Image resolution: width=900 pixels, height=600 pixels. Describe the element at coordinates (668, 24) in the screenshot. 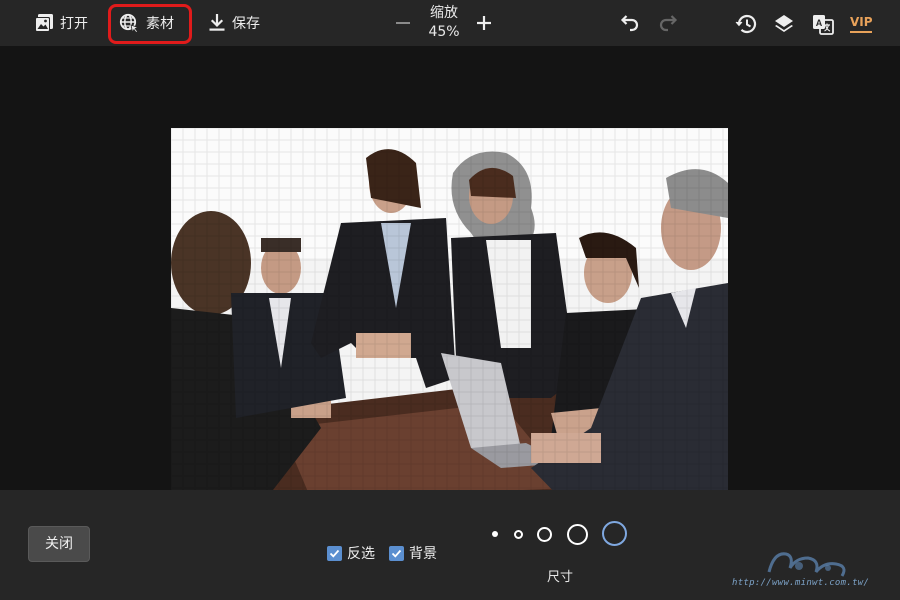

I see `redo-icon` at that location.